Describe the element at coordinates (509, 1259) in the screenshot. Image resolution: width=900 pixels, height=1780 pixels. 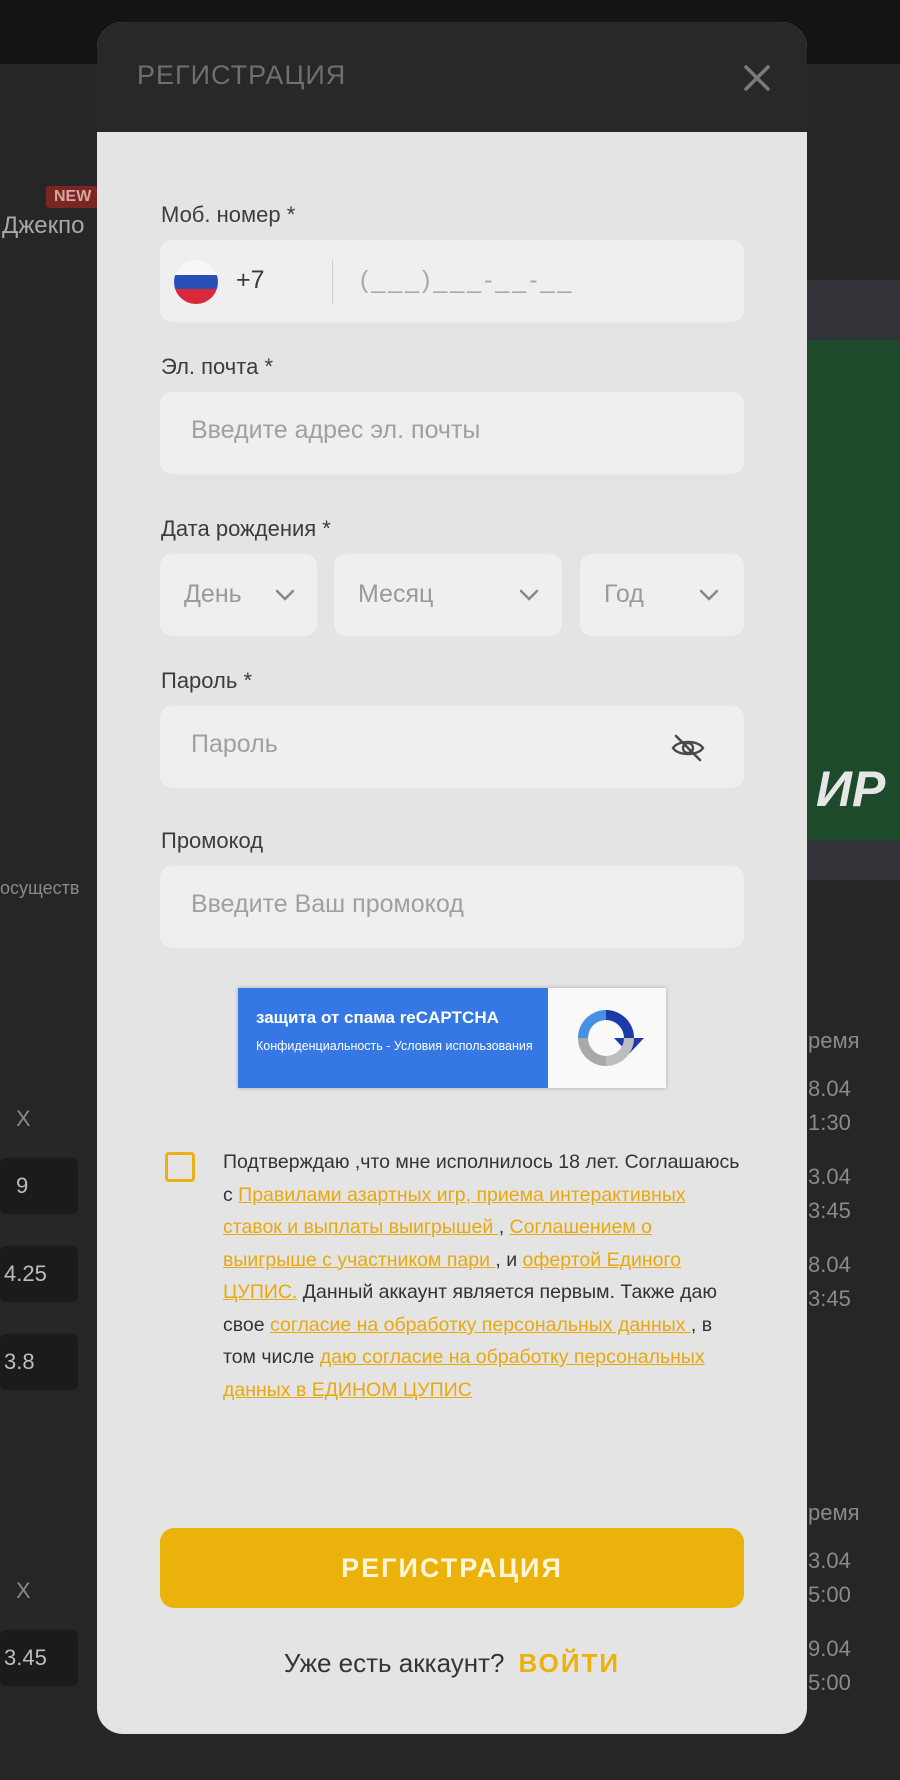
I see `terms-sep-2: , и` at that location.